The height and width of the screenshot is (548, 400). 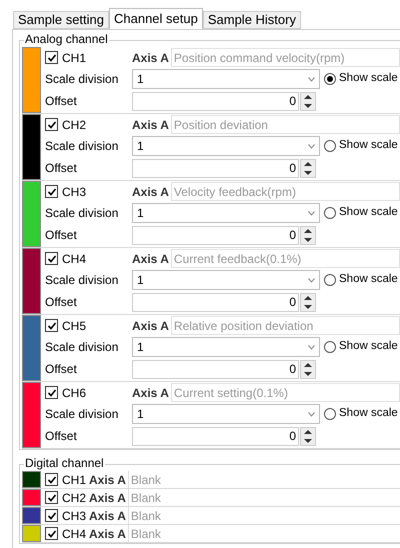 I want to click on tab: Sample setting, so click(x=61, y=20).